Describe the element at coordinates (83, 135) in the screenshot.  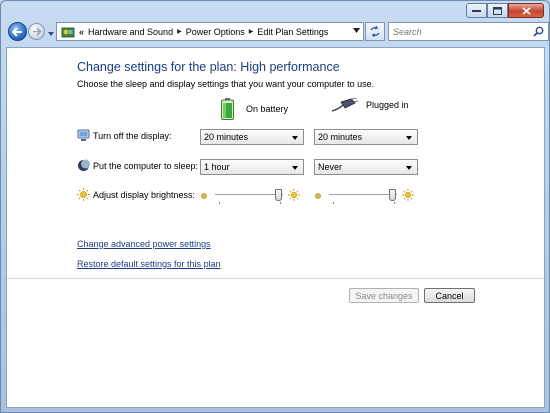
I see `monitor-icon` at that location.